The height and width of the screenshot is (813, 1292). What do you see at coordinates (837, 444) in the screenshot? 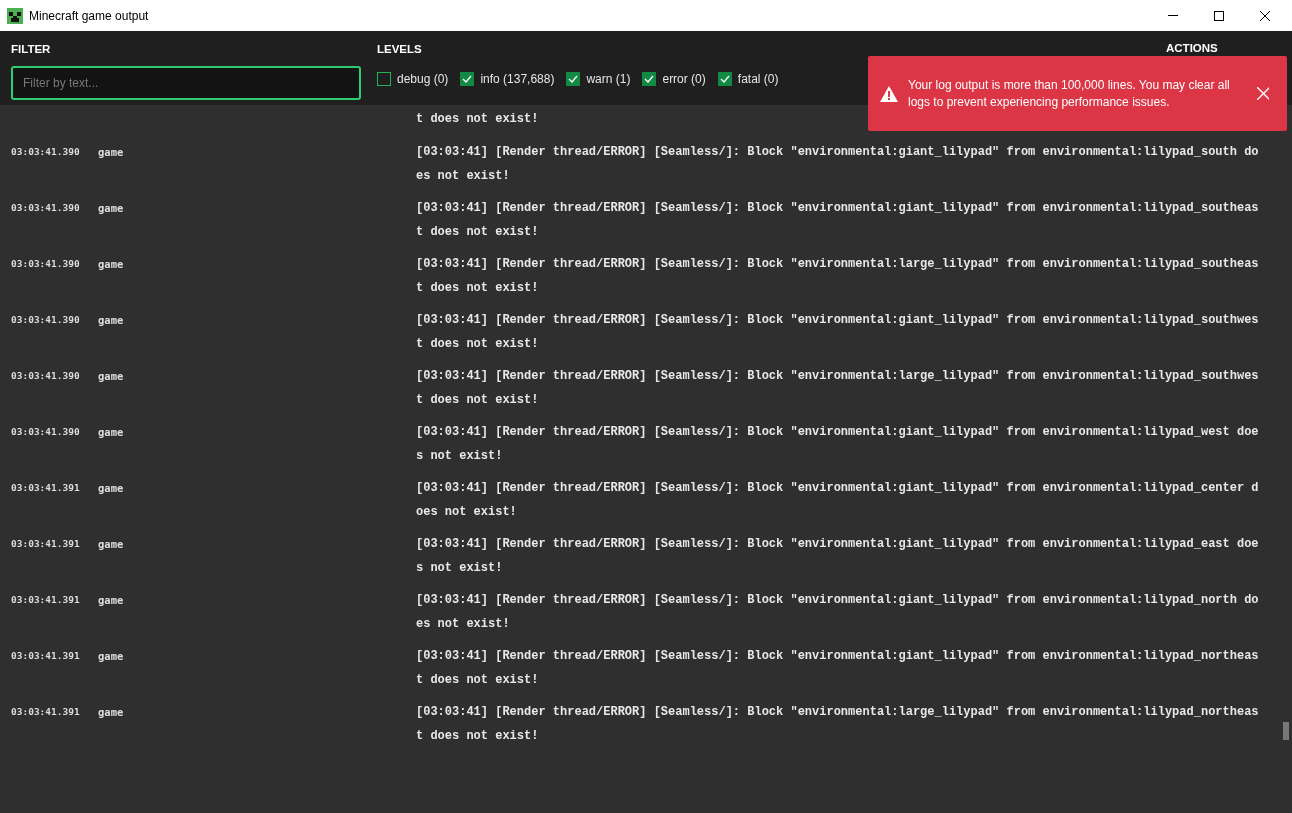
I see `log-message: [03:03:41] [Render thread/ERROR] [Seamless/]: Block "environmental:giant_lilypad" from environmental:lilypad_west does not exist!` at bounding box center [837, 444].